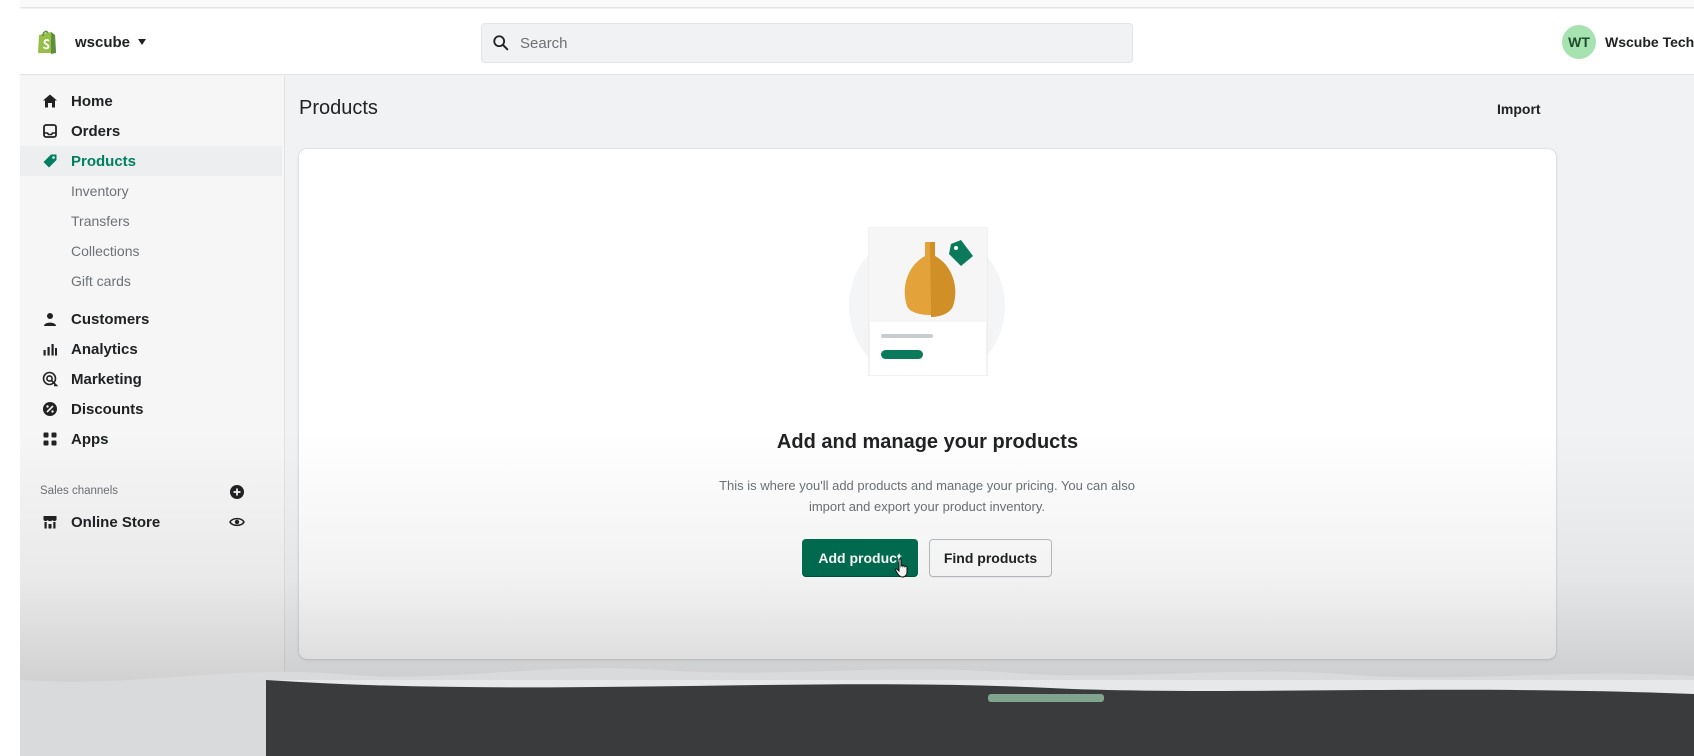 The height and width of the screenshot is (756, 1694). Describe the element at coordinates (1649, 42) in the screenshot. I see `user-name: Wscube Tech` at that location.